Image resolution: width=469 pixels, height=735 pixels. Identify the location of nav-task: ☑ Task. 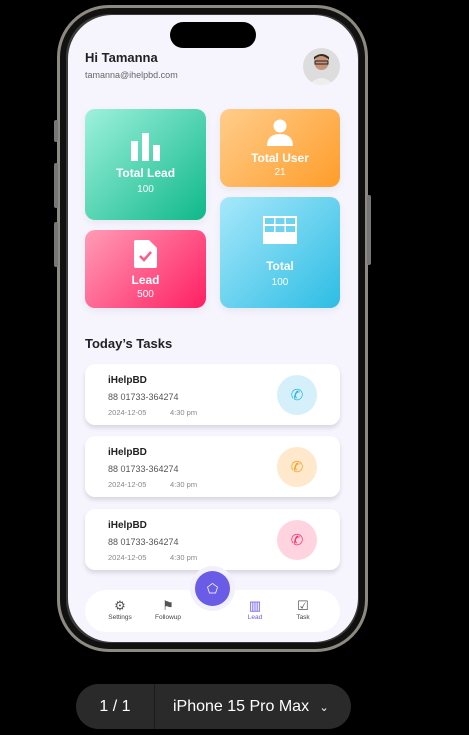
(303, 609).